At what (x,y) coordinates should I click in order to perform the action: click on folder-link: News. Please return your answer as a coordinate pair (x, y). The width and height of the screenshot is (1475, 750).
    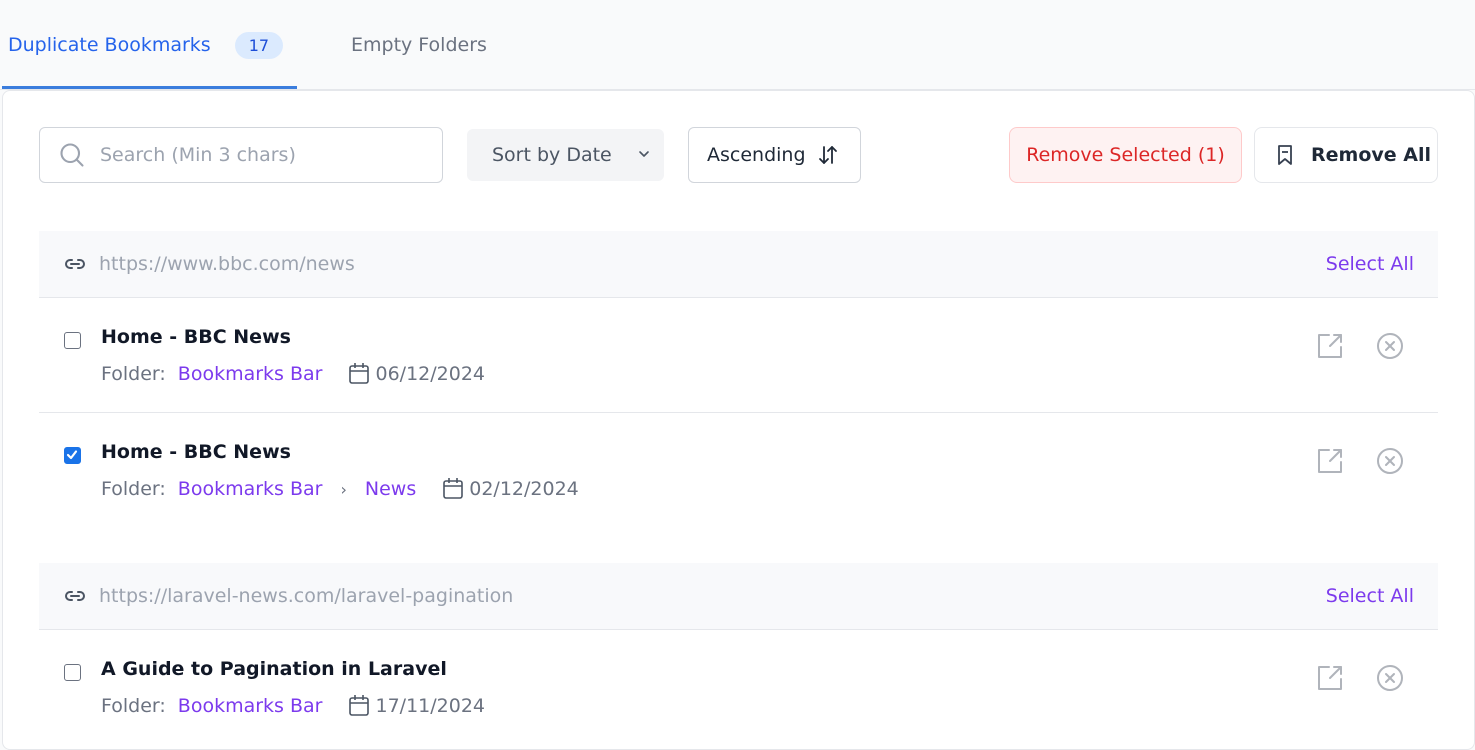
    Looking at the image, I should click on (390, 489).